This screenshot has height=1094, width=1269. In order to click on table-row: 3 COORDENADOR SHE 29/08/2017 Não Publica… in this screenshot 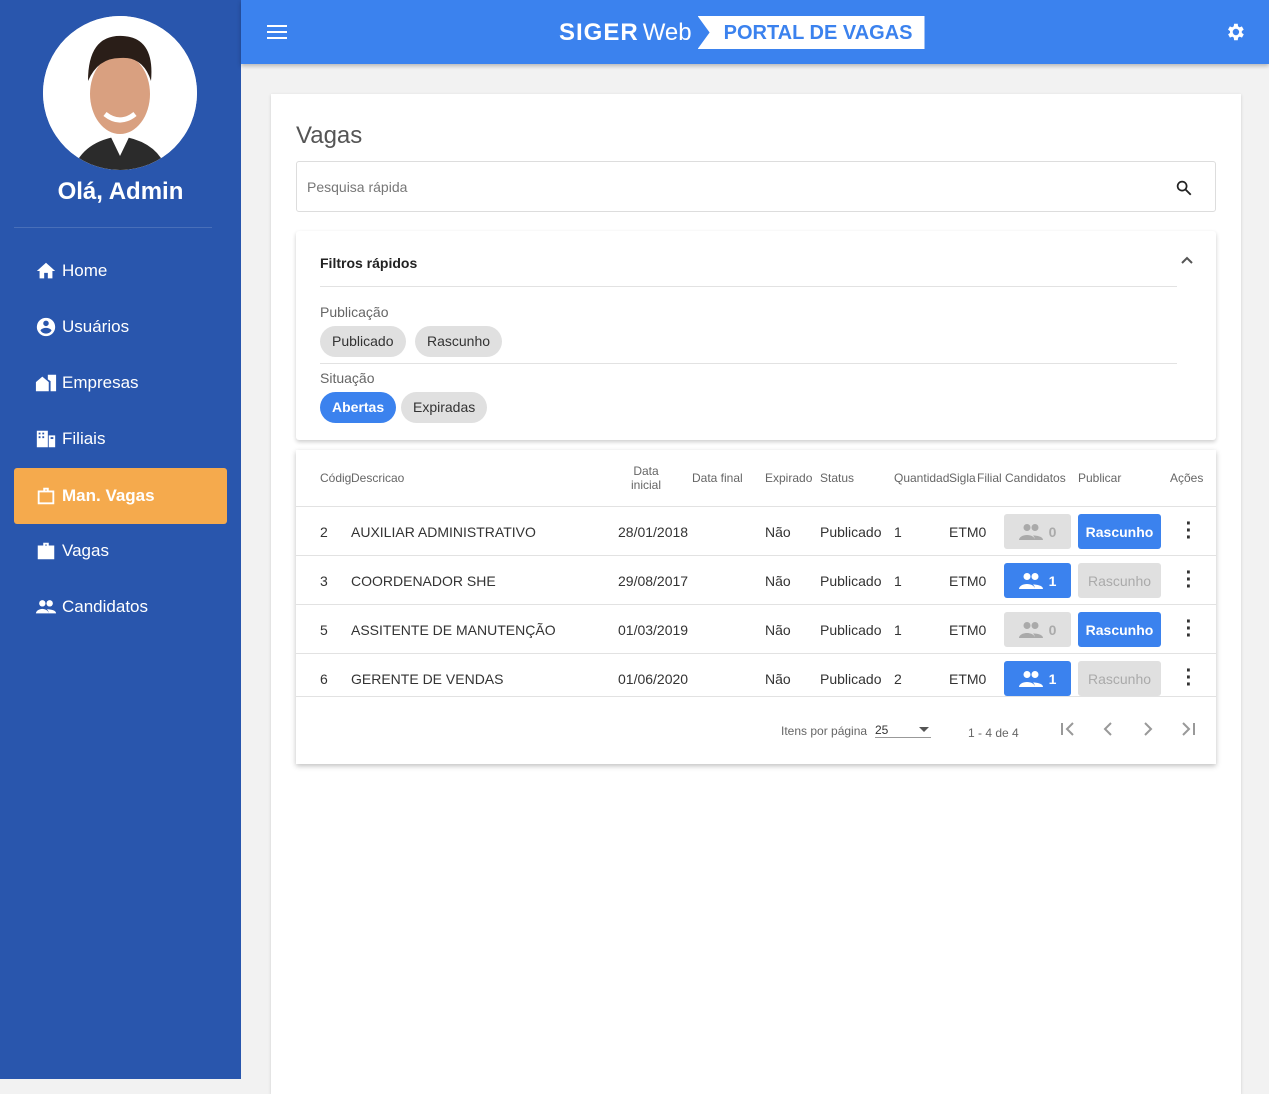, I will do `click(756, 579)`.